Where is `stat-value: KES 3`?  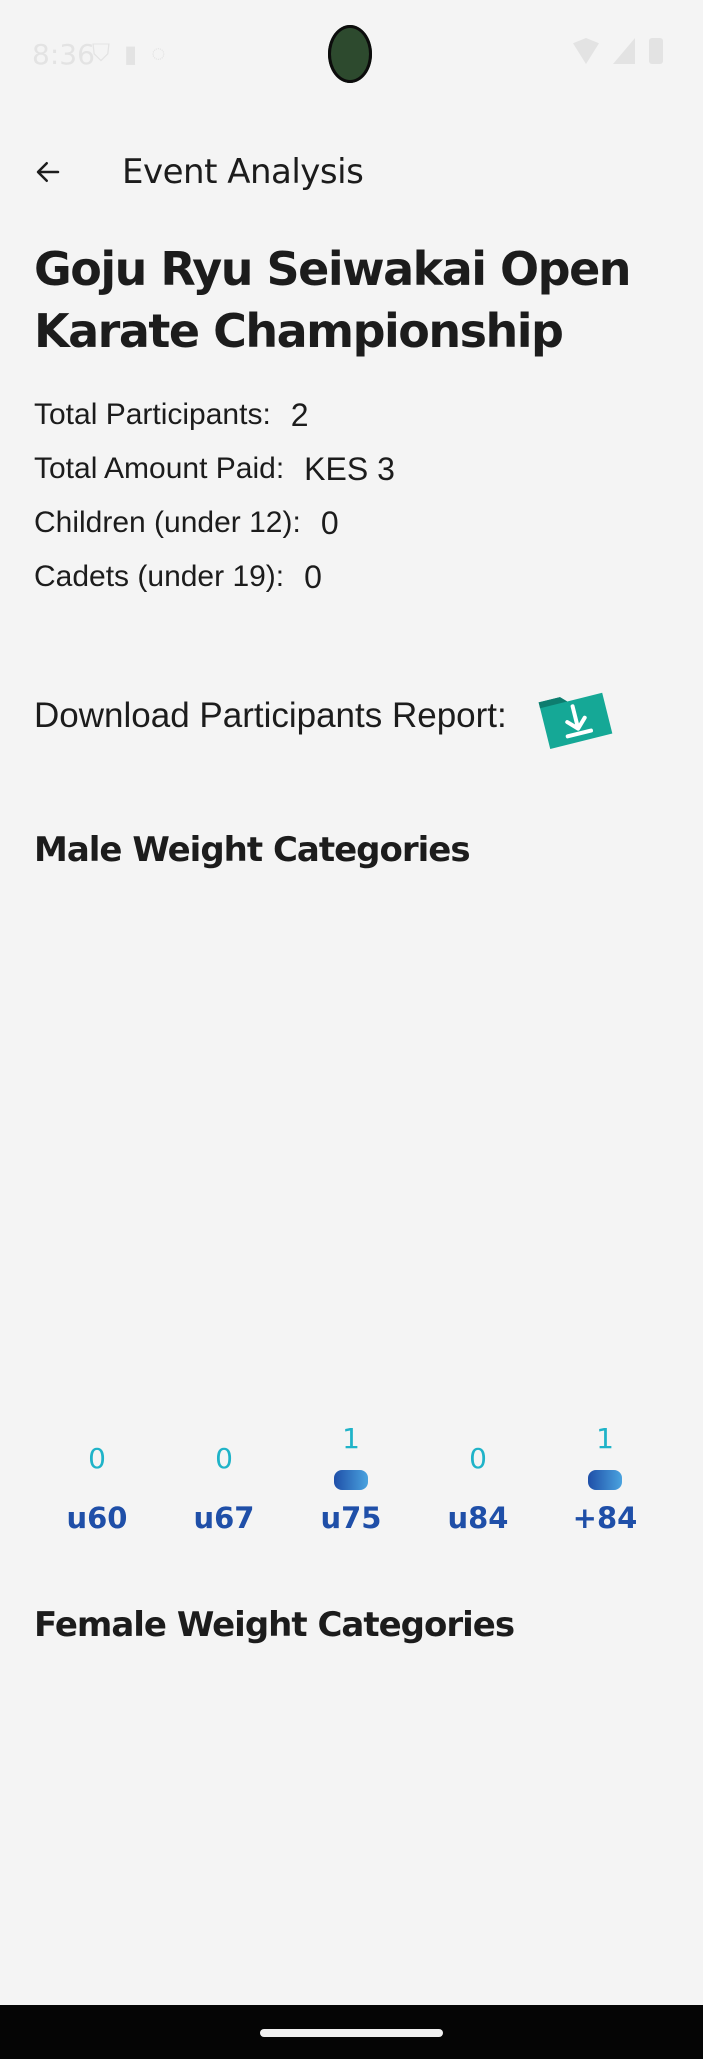 stat-value: KES 3 is located at coordinates (349, 468).